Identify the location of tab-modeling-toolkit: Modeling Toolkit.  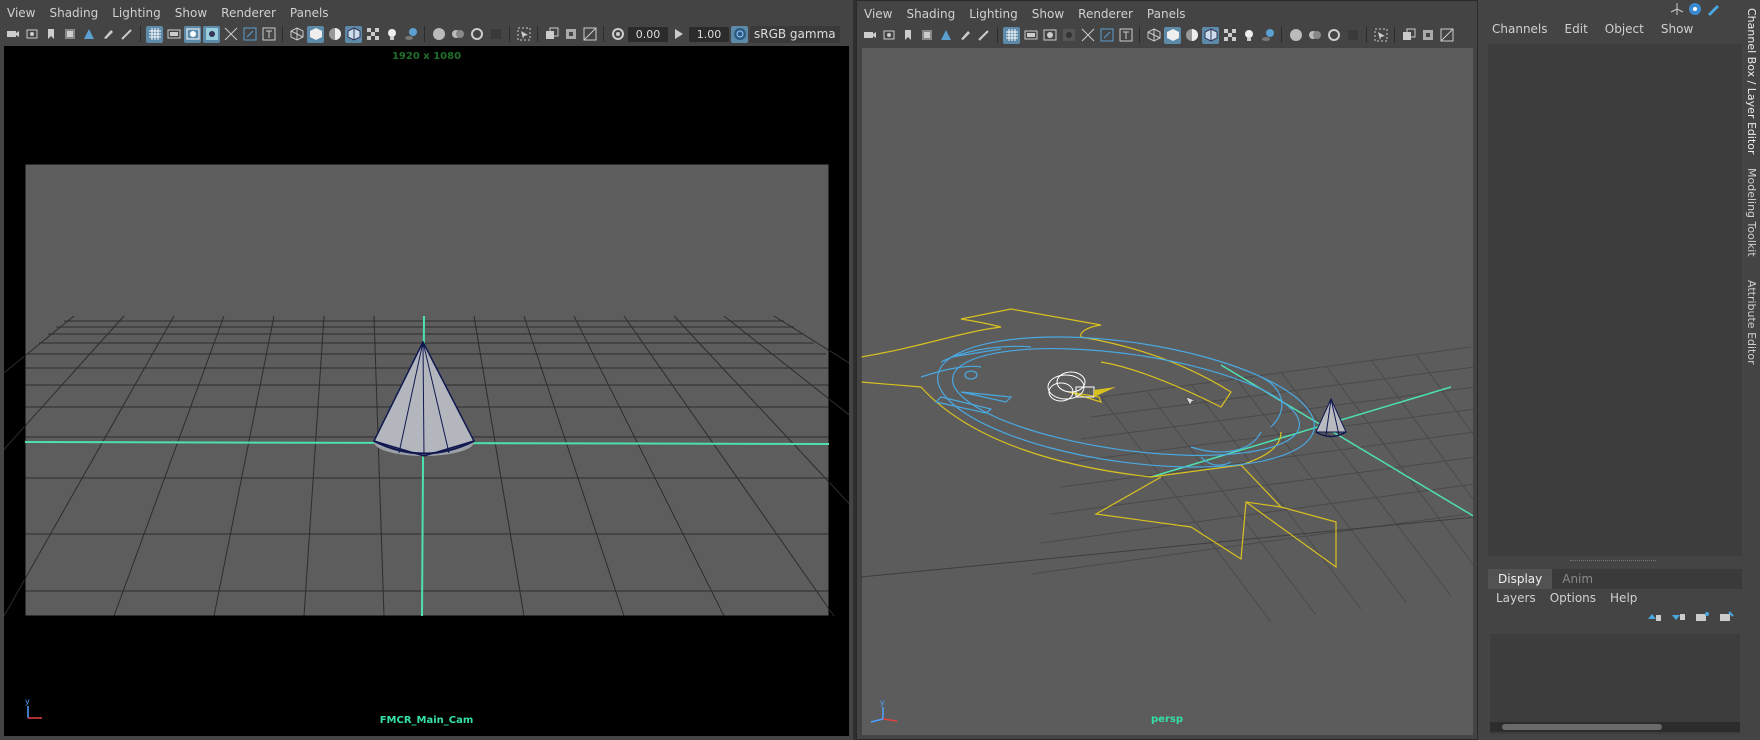
(1751, 212).